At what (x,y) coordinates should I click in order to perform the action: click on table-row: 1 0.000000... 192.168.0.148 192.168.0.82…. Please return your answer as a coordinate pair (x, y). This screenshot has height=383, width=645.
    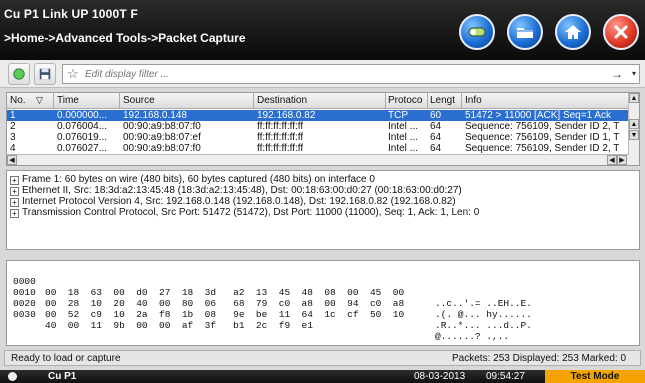
    Looking at the image, I should click on (318, 115).